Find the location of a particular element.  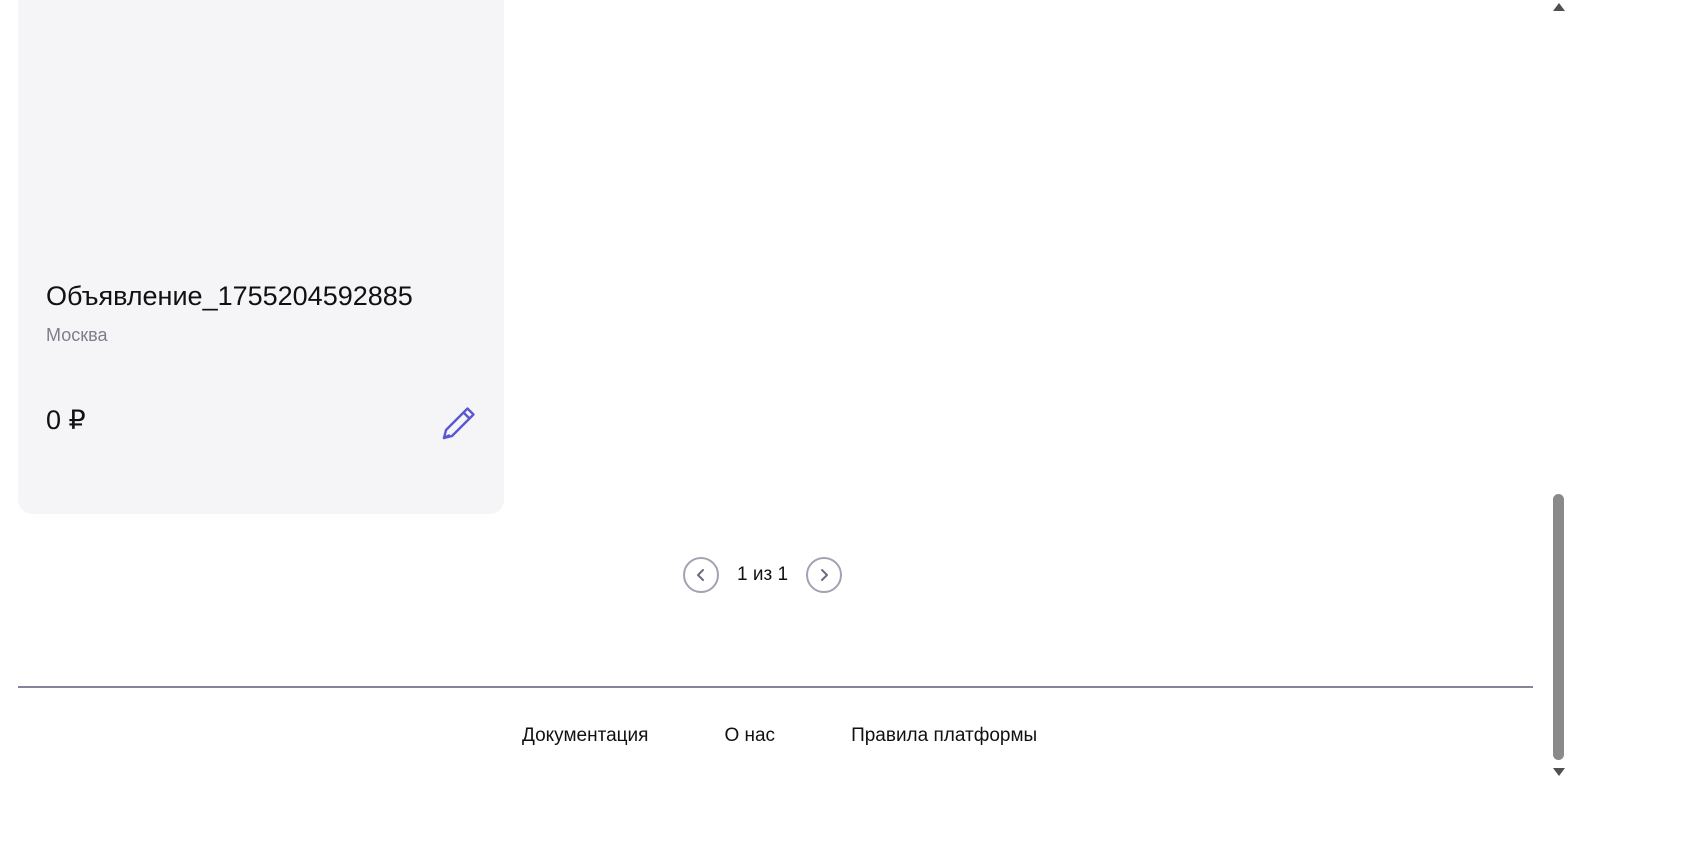

chevron-left-icon is located at coordinates (700, 575).